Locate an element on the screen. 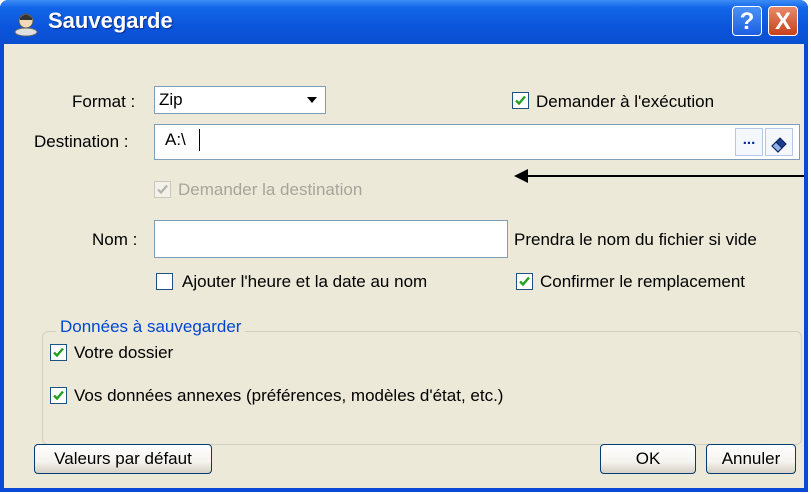 This screenshot has height=494, width=811. add-datetime-checkbox is located at coordinates (164, 281).